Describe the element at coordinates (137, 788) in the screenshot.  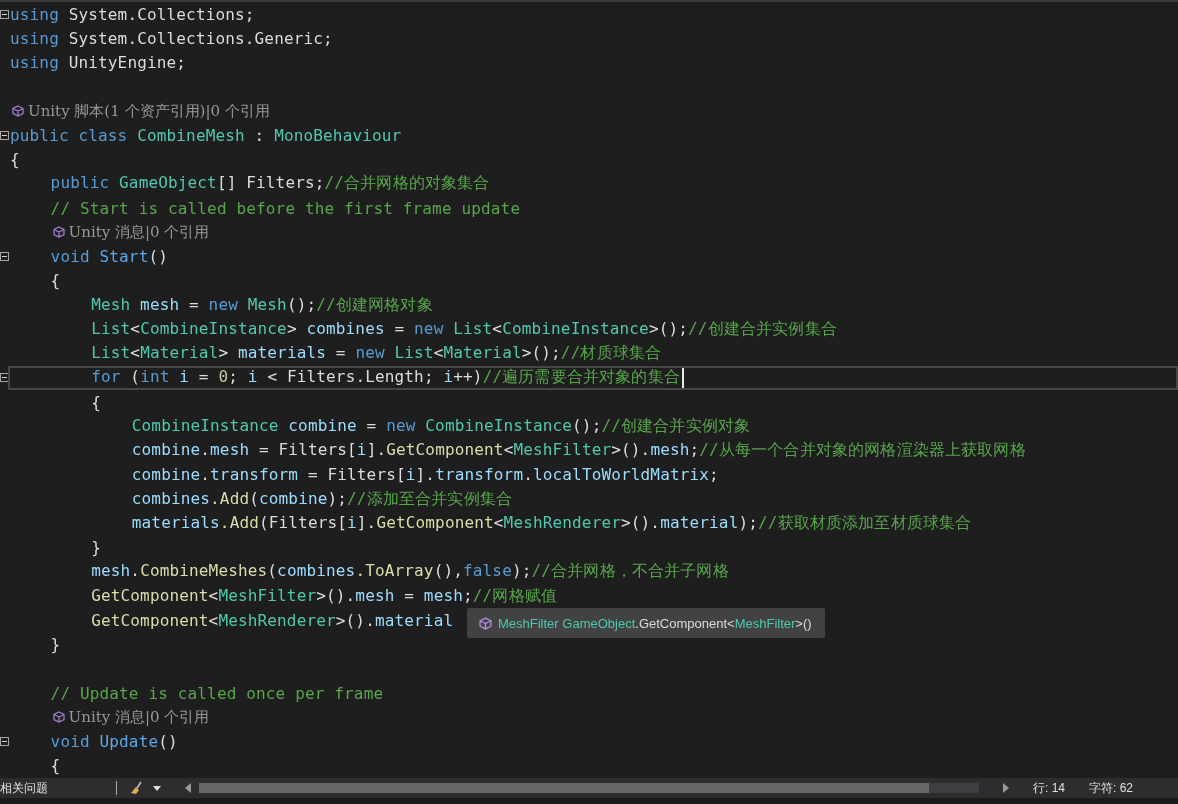
I see `broom-icon` at that location.